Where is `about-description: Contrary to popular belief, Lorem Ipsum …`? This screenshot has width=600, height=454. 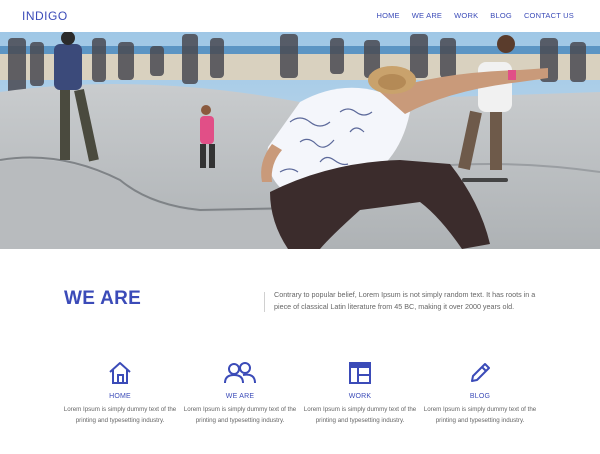 about-description: Contrary to popular belief, Lorem Ipsum … is located at coordinates (405, 300).